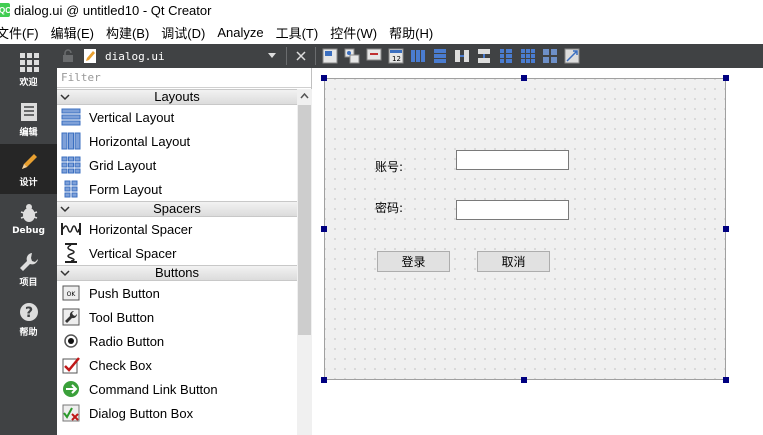 The width and height of the screenshot is (763, 435). I want to click on window-title: dialog.ui @ untitled10 - Qt Creator, so click(113, 10).